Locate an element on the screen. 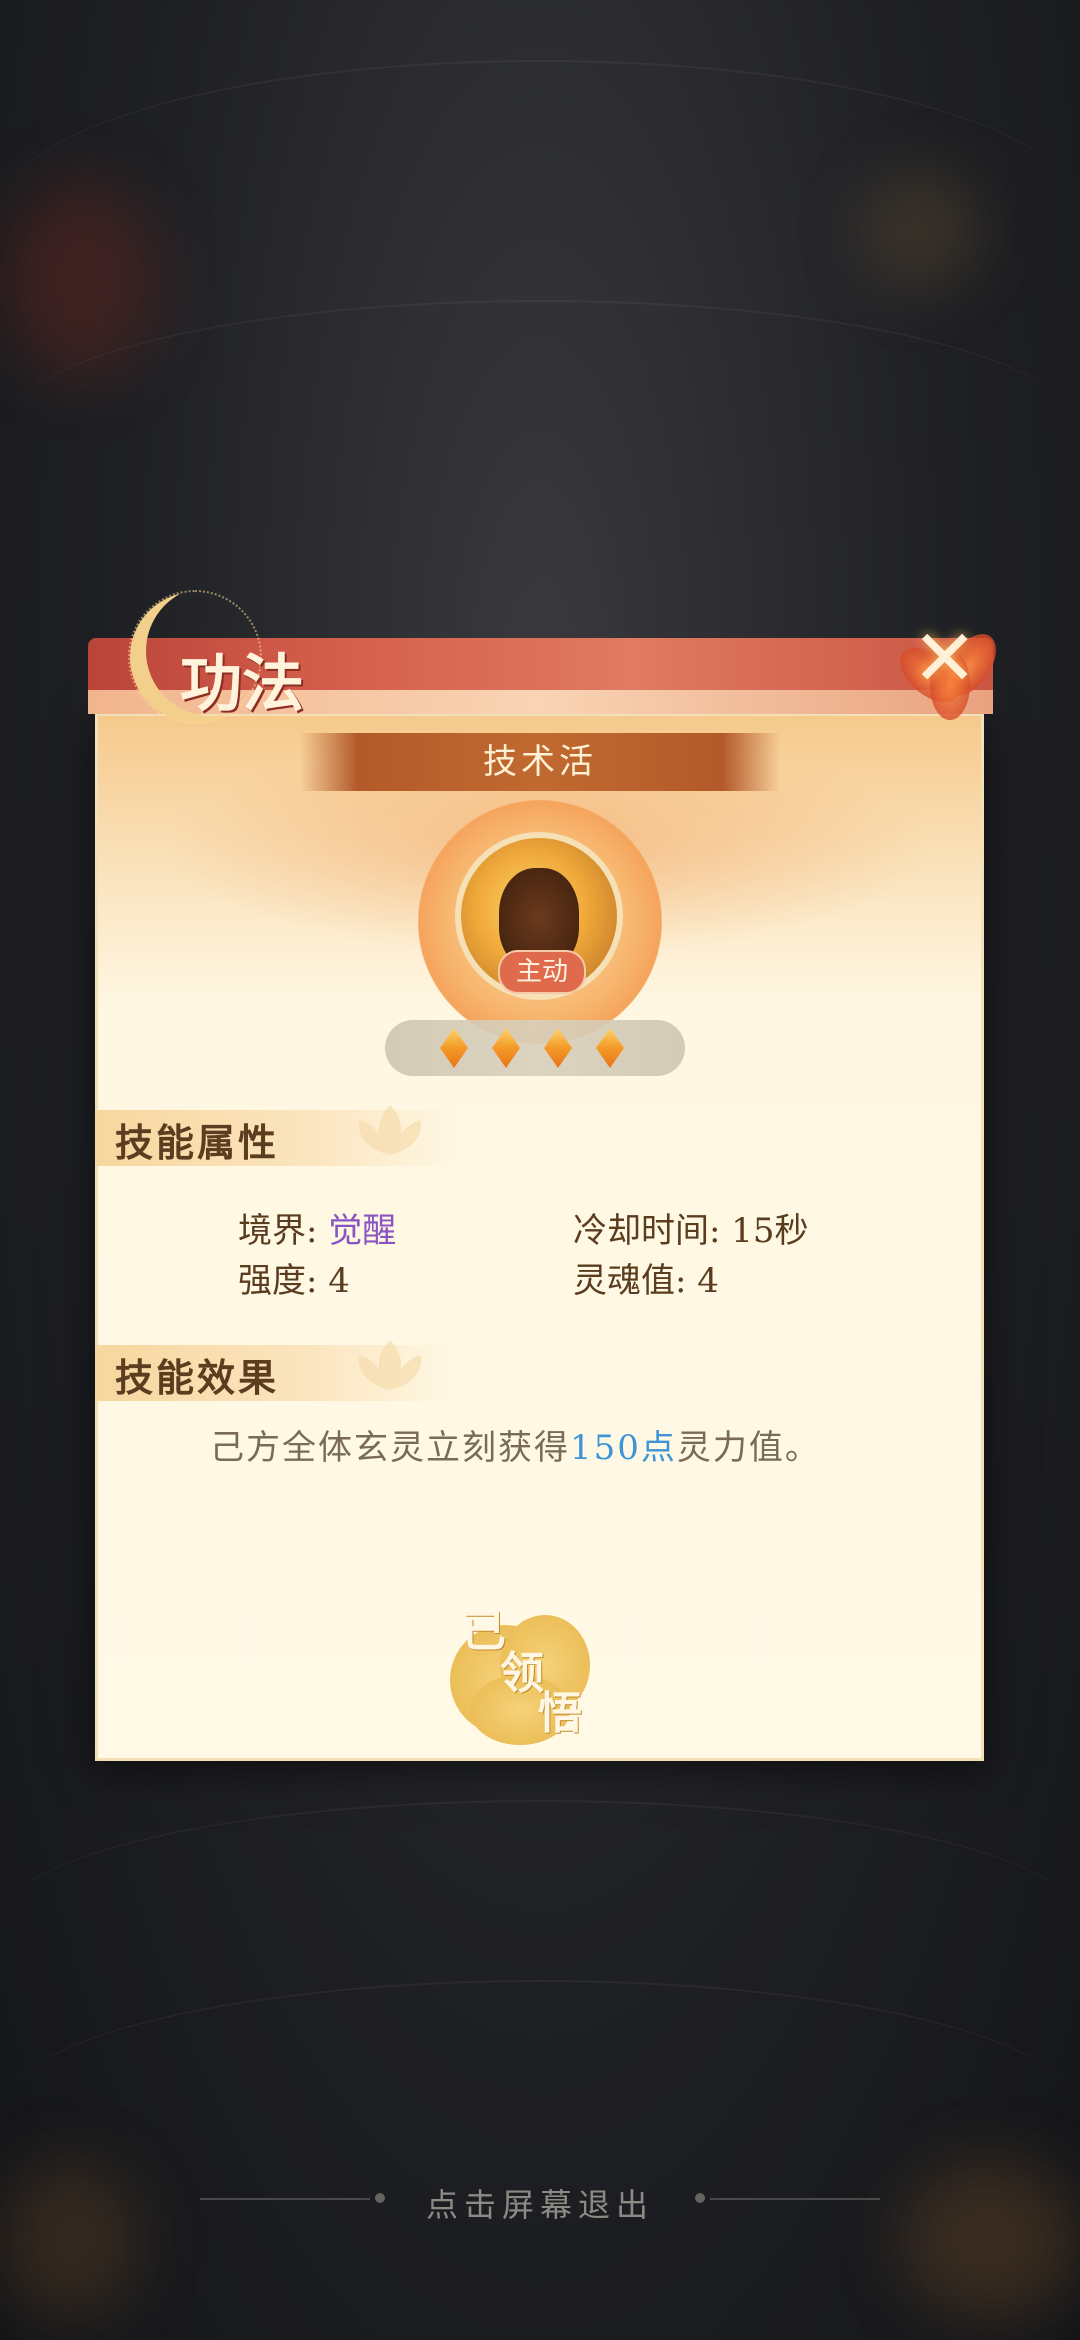 The height and width of the screenshot is (2340, 1080). exit-hint: 点击屏幕退出 is located at coordinates (540, 2203).